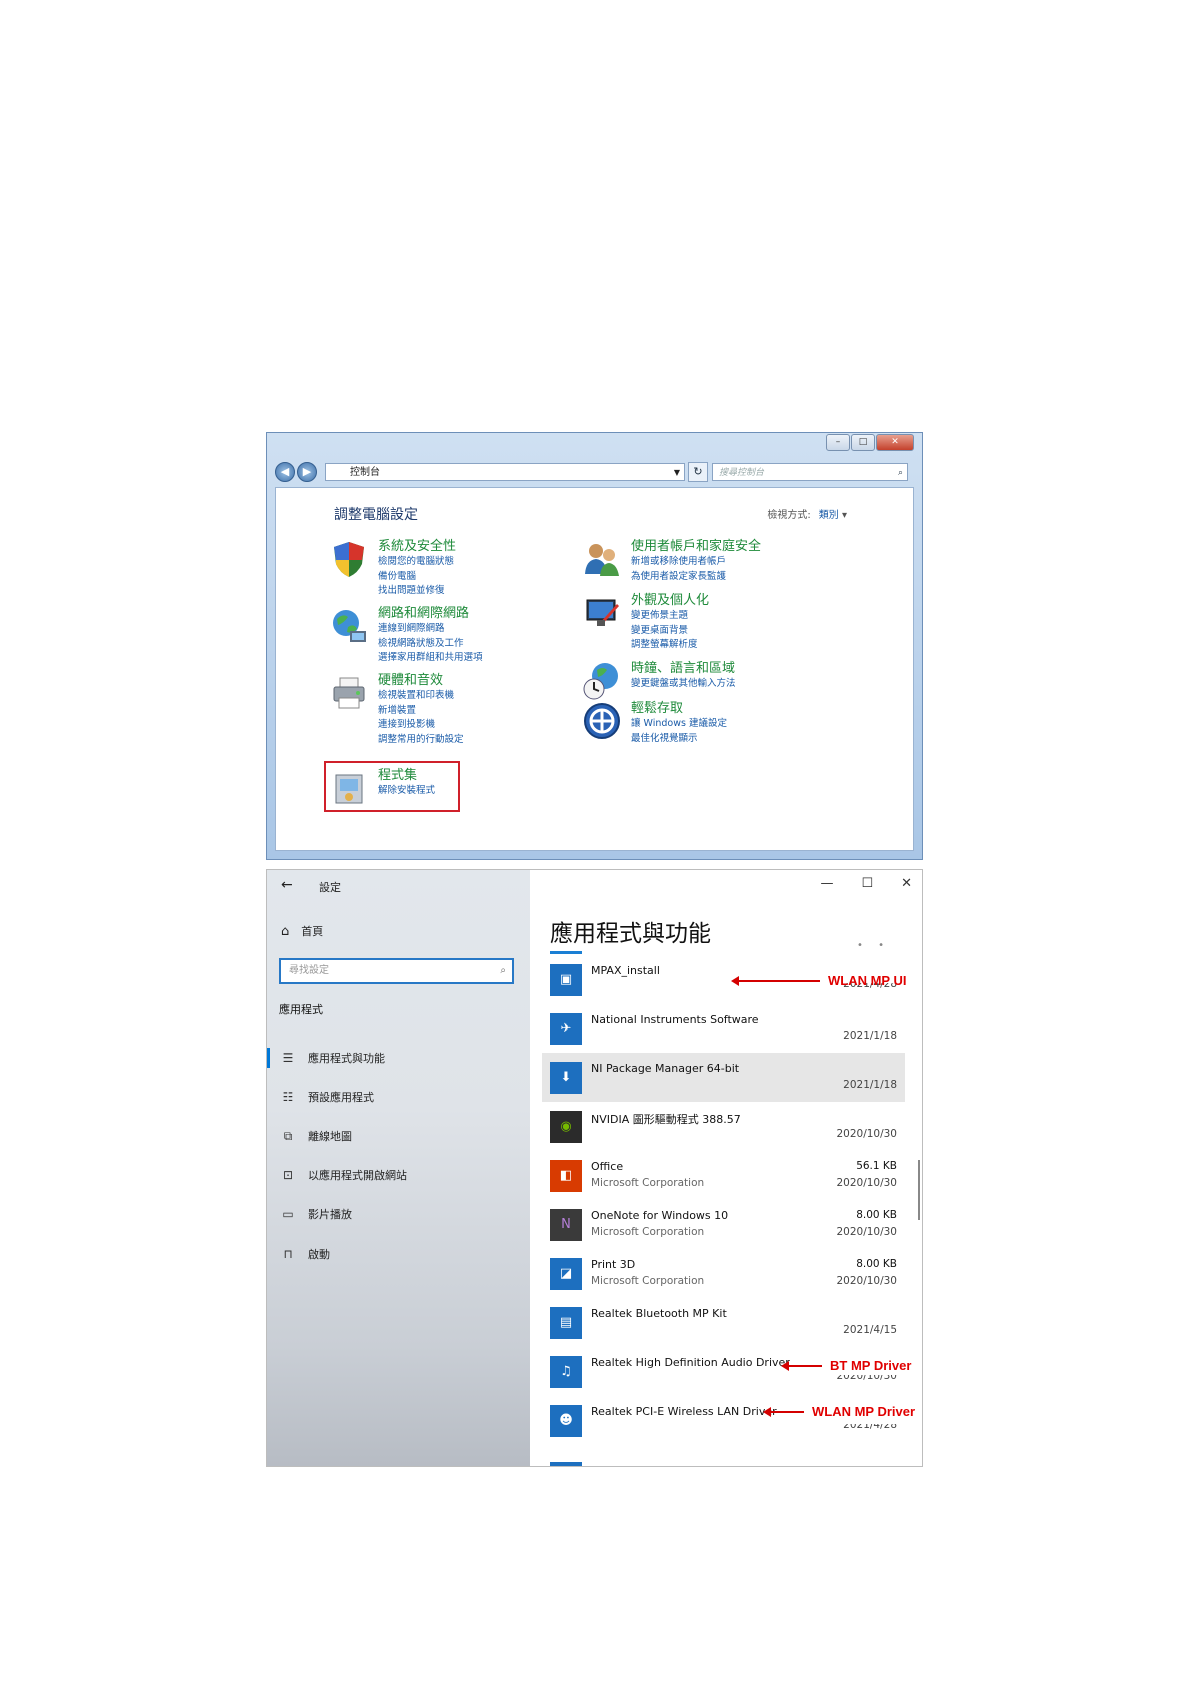 The image size is (1190, 1684). I want to click on category-hardware-sound: 硬體和音效 檢視裝置和印表機 新增裝置 連接到投影機 調整常用的行動設定, so click(396, 709).